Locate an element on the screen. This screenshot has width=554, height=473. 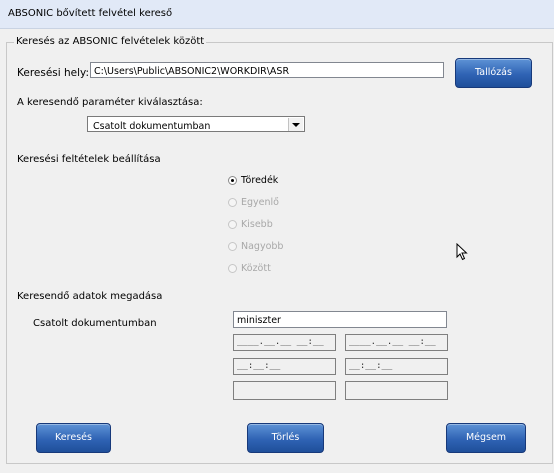
search-button: Keresés is located at coordinates (73, 438).